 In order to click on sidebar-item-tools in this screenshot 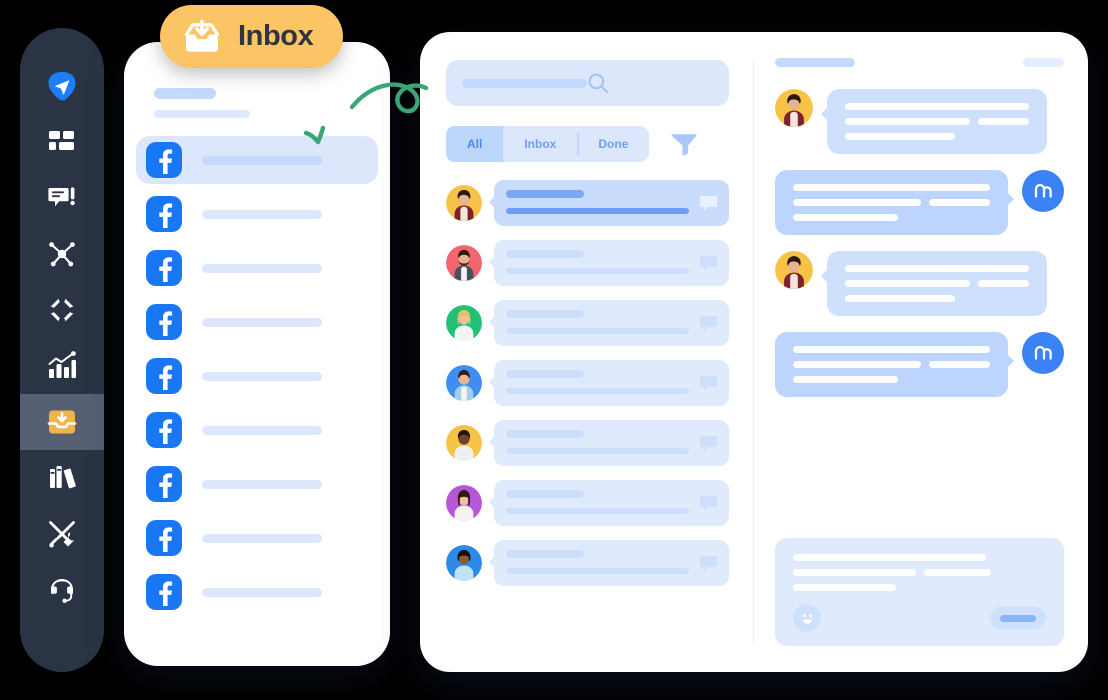, I will do `click(62, 534)`.